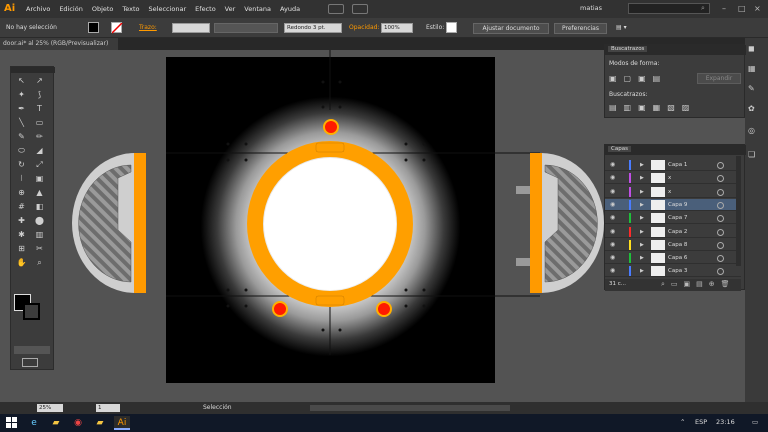 This screenshot has width=768, height=432. I want to click on clock: 23:16, so click(725, 422).